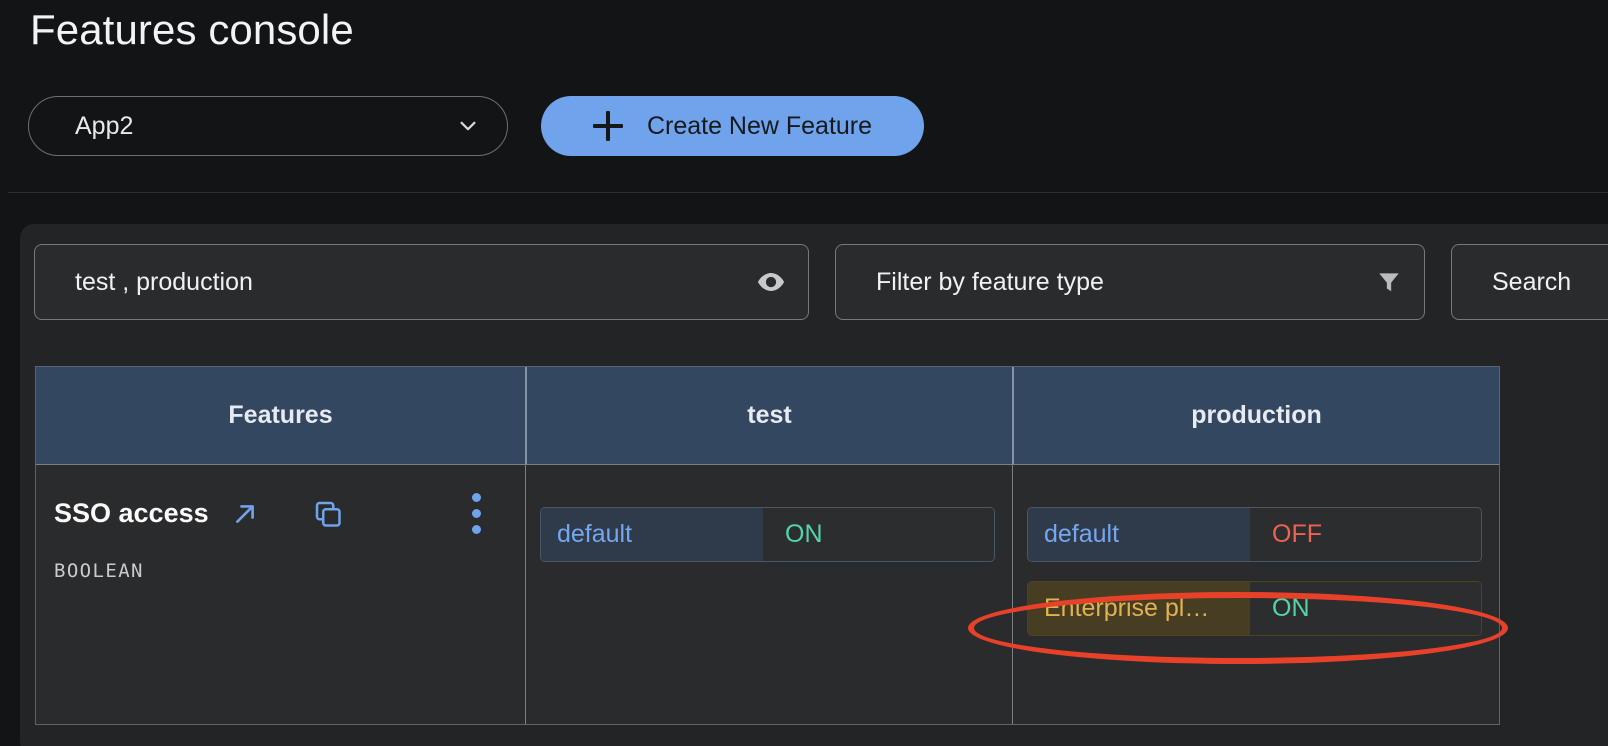  What do you see at coordinates (607, 126) in the screenshot?
I see `plus-icon` at bounding box center [607, 126].